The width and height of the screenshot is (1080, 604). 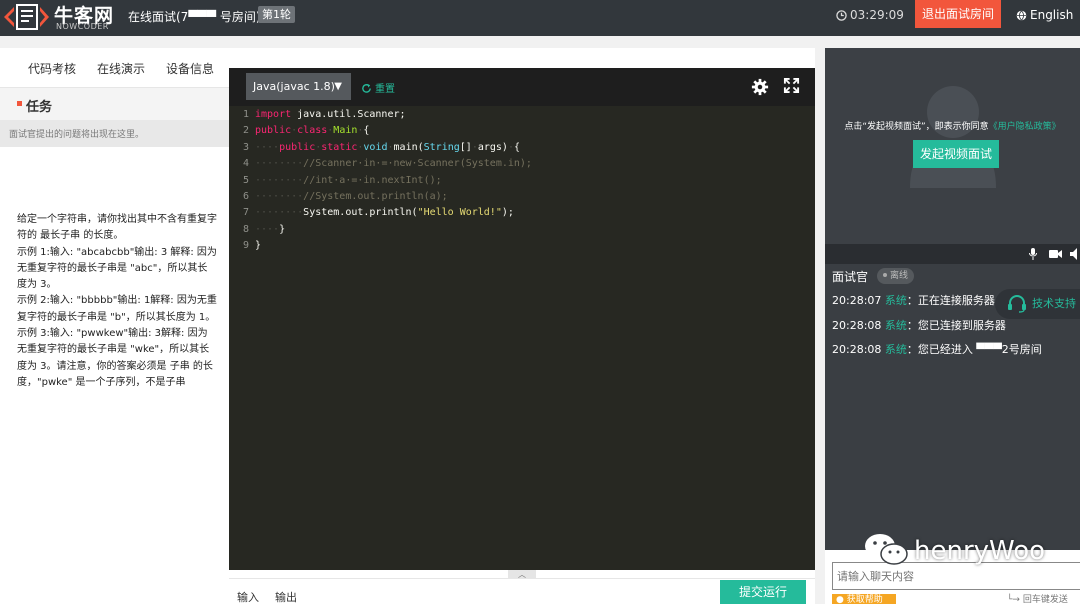 I want to click on status-text: 离线, so click(x=899, y=276).